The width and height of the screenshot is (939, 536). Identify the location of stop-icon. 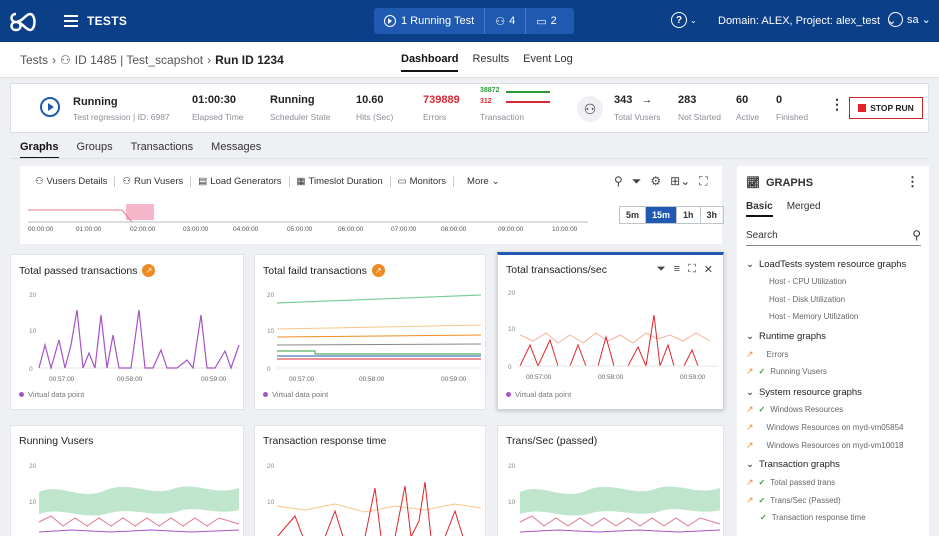
(862, 108).